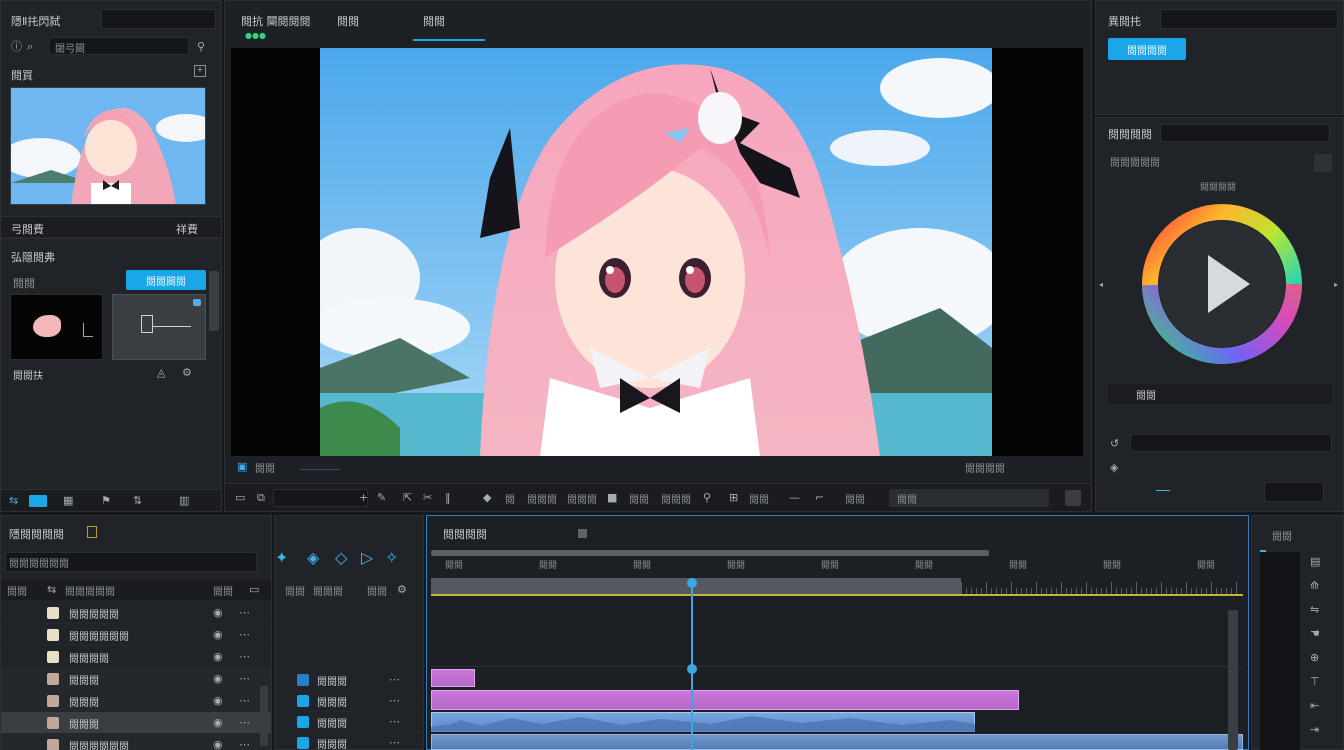  I want to click on link-small-icon: ⇆, so click(51, 589).